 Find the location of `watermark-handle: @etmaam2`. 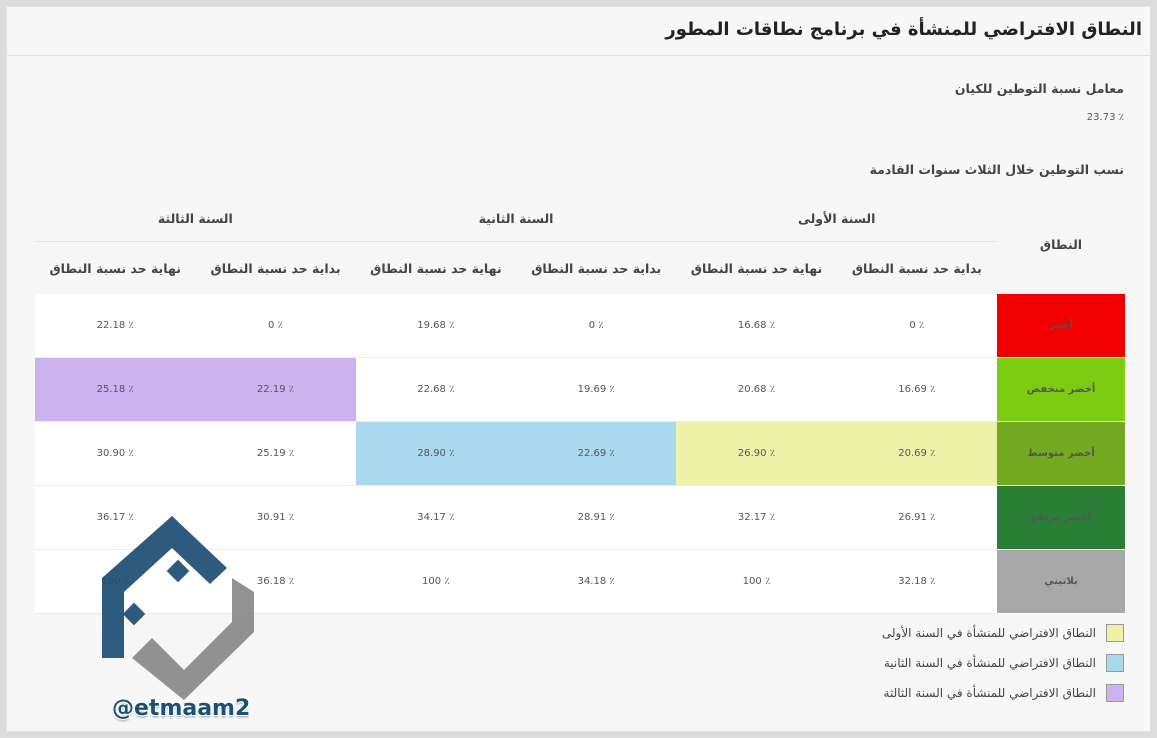

watermark-handle: @etmaam2 is located at coordinates (181, 708).